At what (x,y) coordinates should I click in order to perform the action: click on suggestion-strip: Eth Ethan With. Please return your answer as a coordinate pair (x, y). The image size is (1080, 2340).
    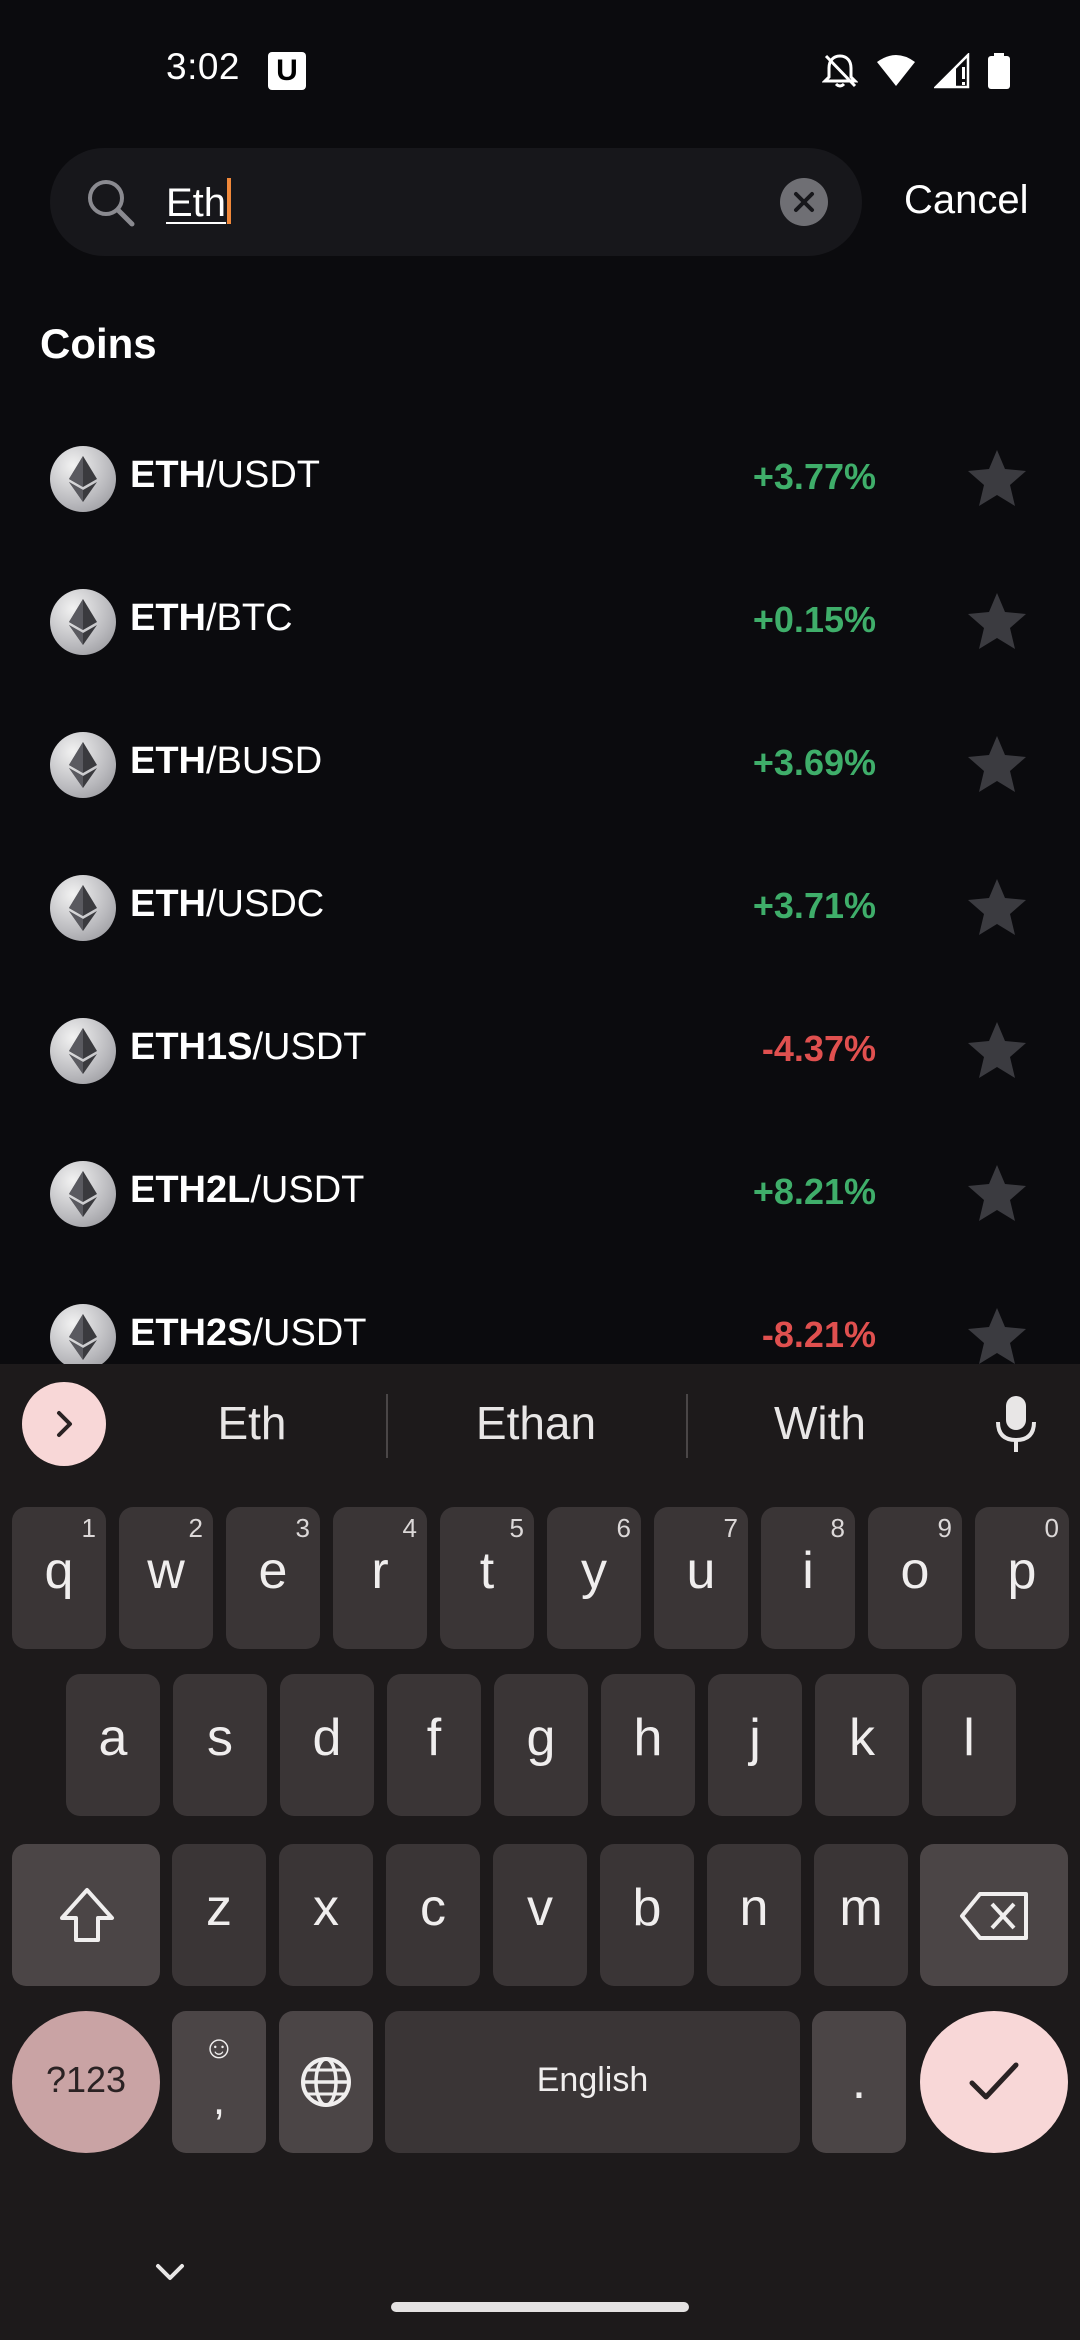
    Looking at the image, I should click on (540, 1423).